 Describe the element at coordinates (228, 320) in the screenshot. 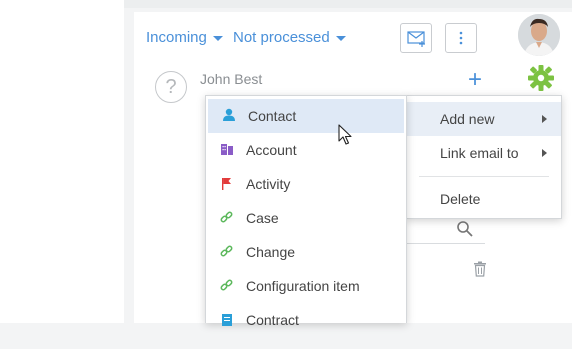

I see `document-icon` at that location.